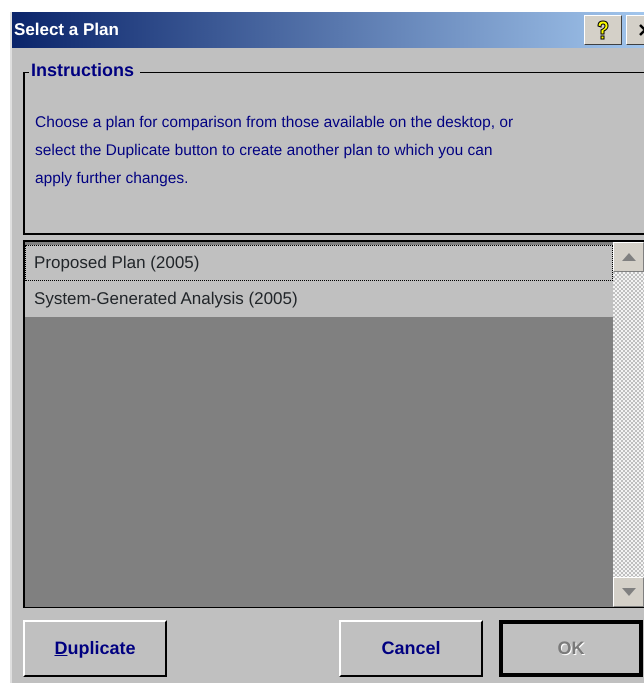 Image resolution: width=644 pixels, height=683 pixels. What do you see at coordinates (95, 648) in the screenshot?
I see `duplicate-button: Duplicate` at bounding box center [95, 648].